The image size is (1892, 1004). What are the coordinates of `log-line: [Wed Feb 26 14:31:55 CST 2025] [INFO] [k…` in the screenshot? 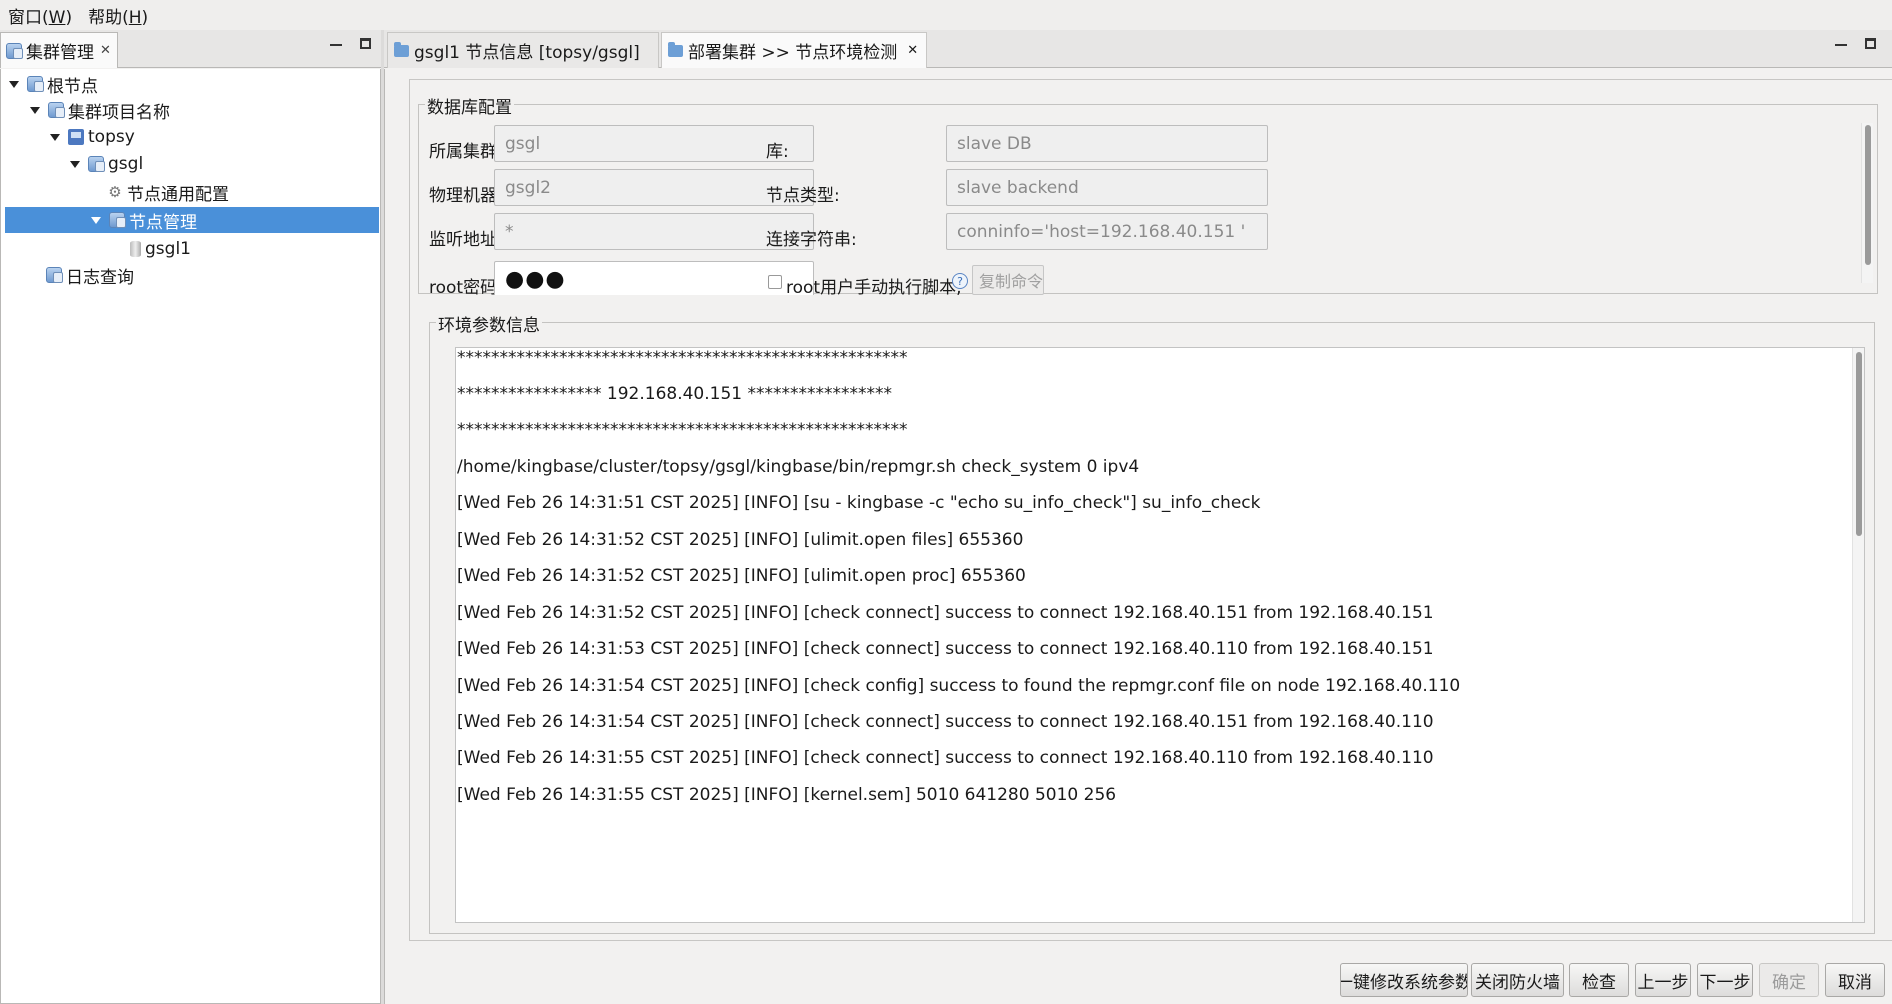 It's located at (787, 795).